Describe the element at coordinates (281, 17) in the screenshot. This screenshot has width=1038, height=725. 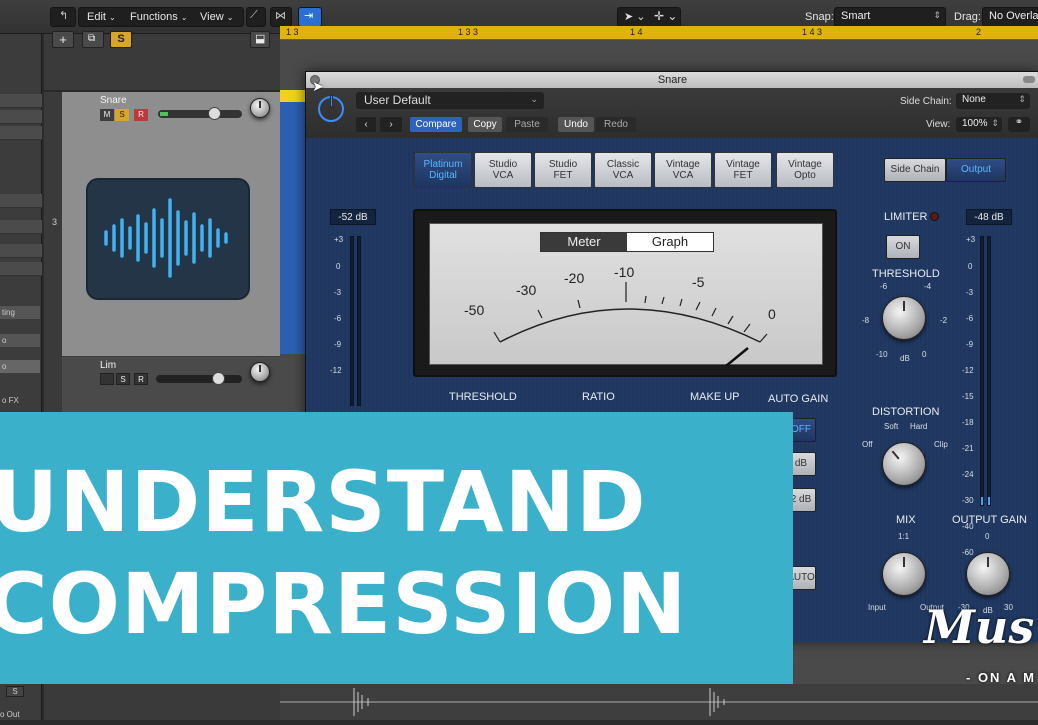
I see `flex-button: ⋈` at that location.